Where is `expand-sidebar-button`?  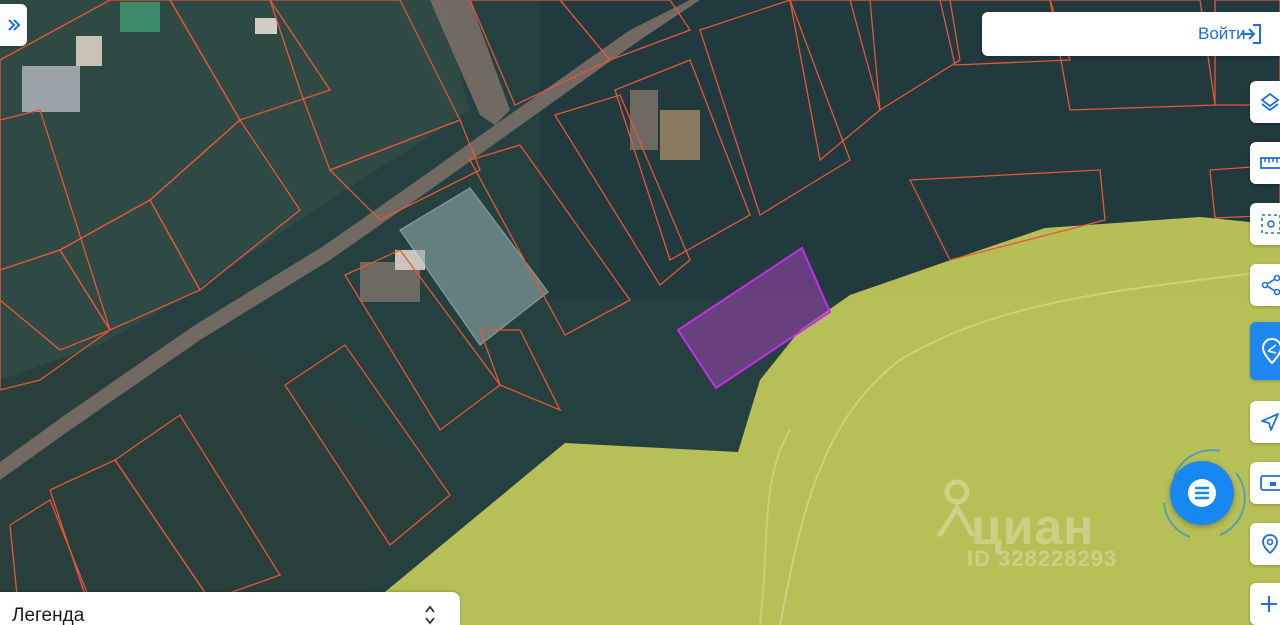 expand-sidebar-button is located at coordinates (13, 25).